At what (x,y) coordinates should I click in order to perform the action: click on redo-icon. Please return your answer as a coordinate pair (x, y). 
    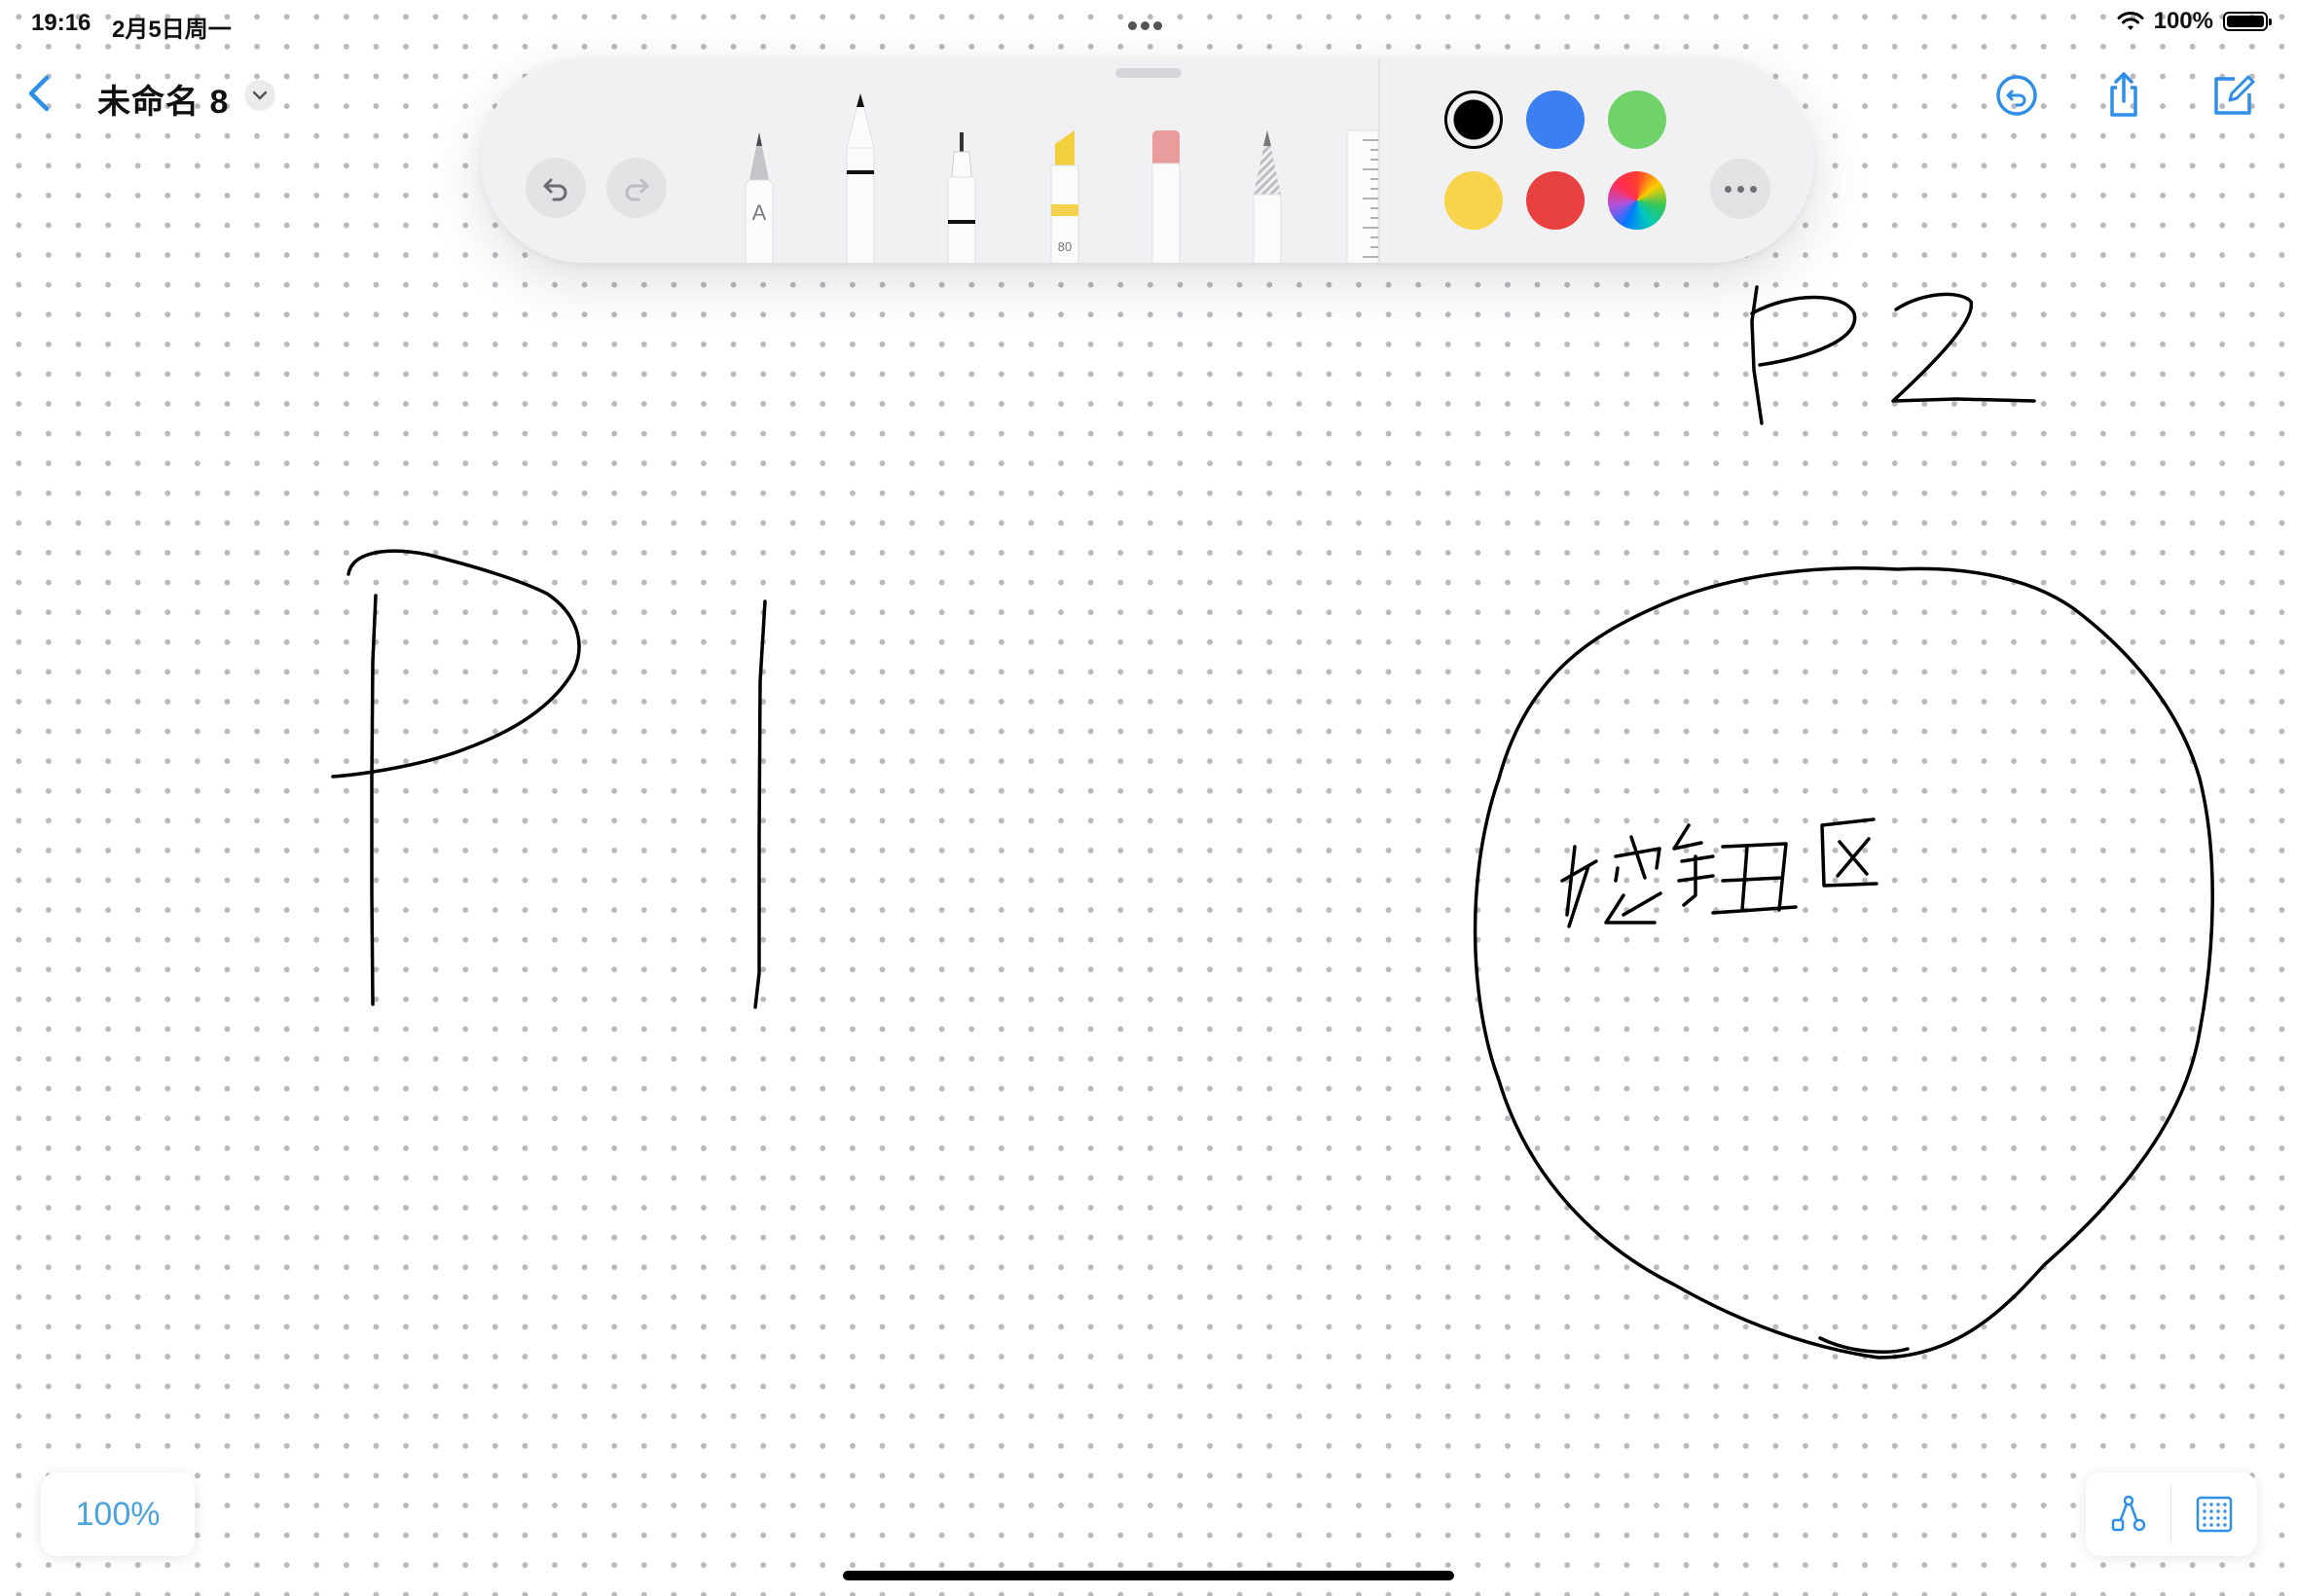
    Looking at the image, I should click on (637, 189).